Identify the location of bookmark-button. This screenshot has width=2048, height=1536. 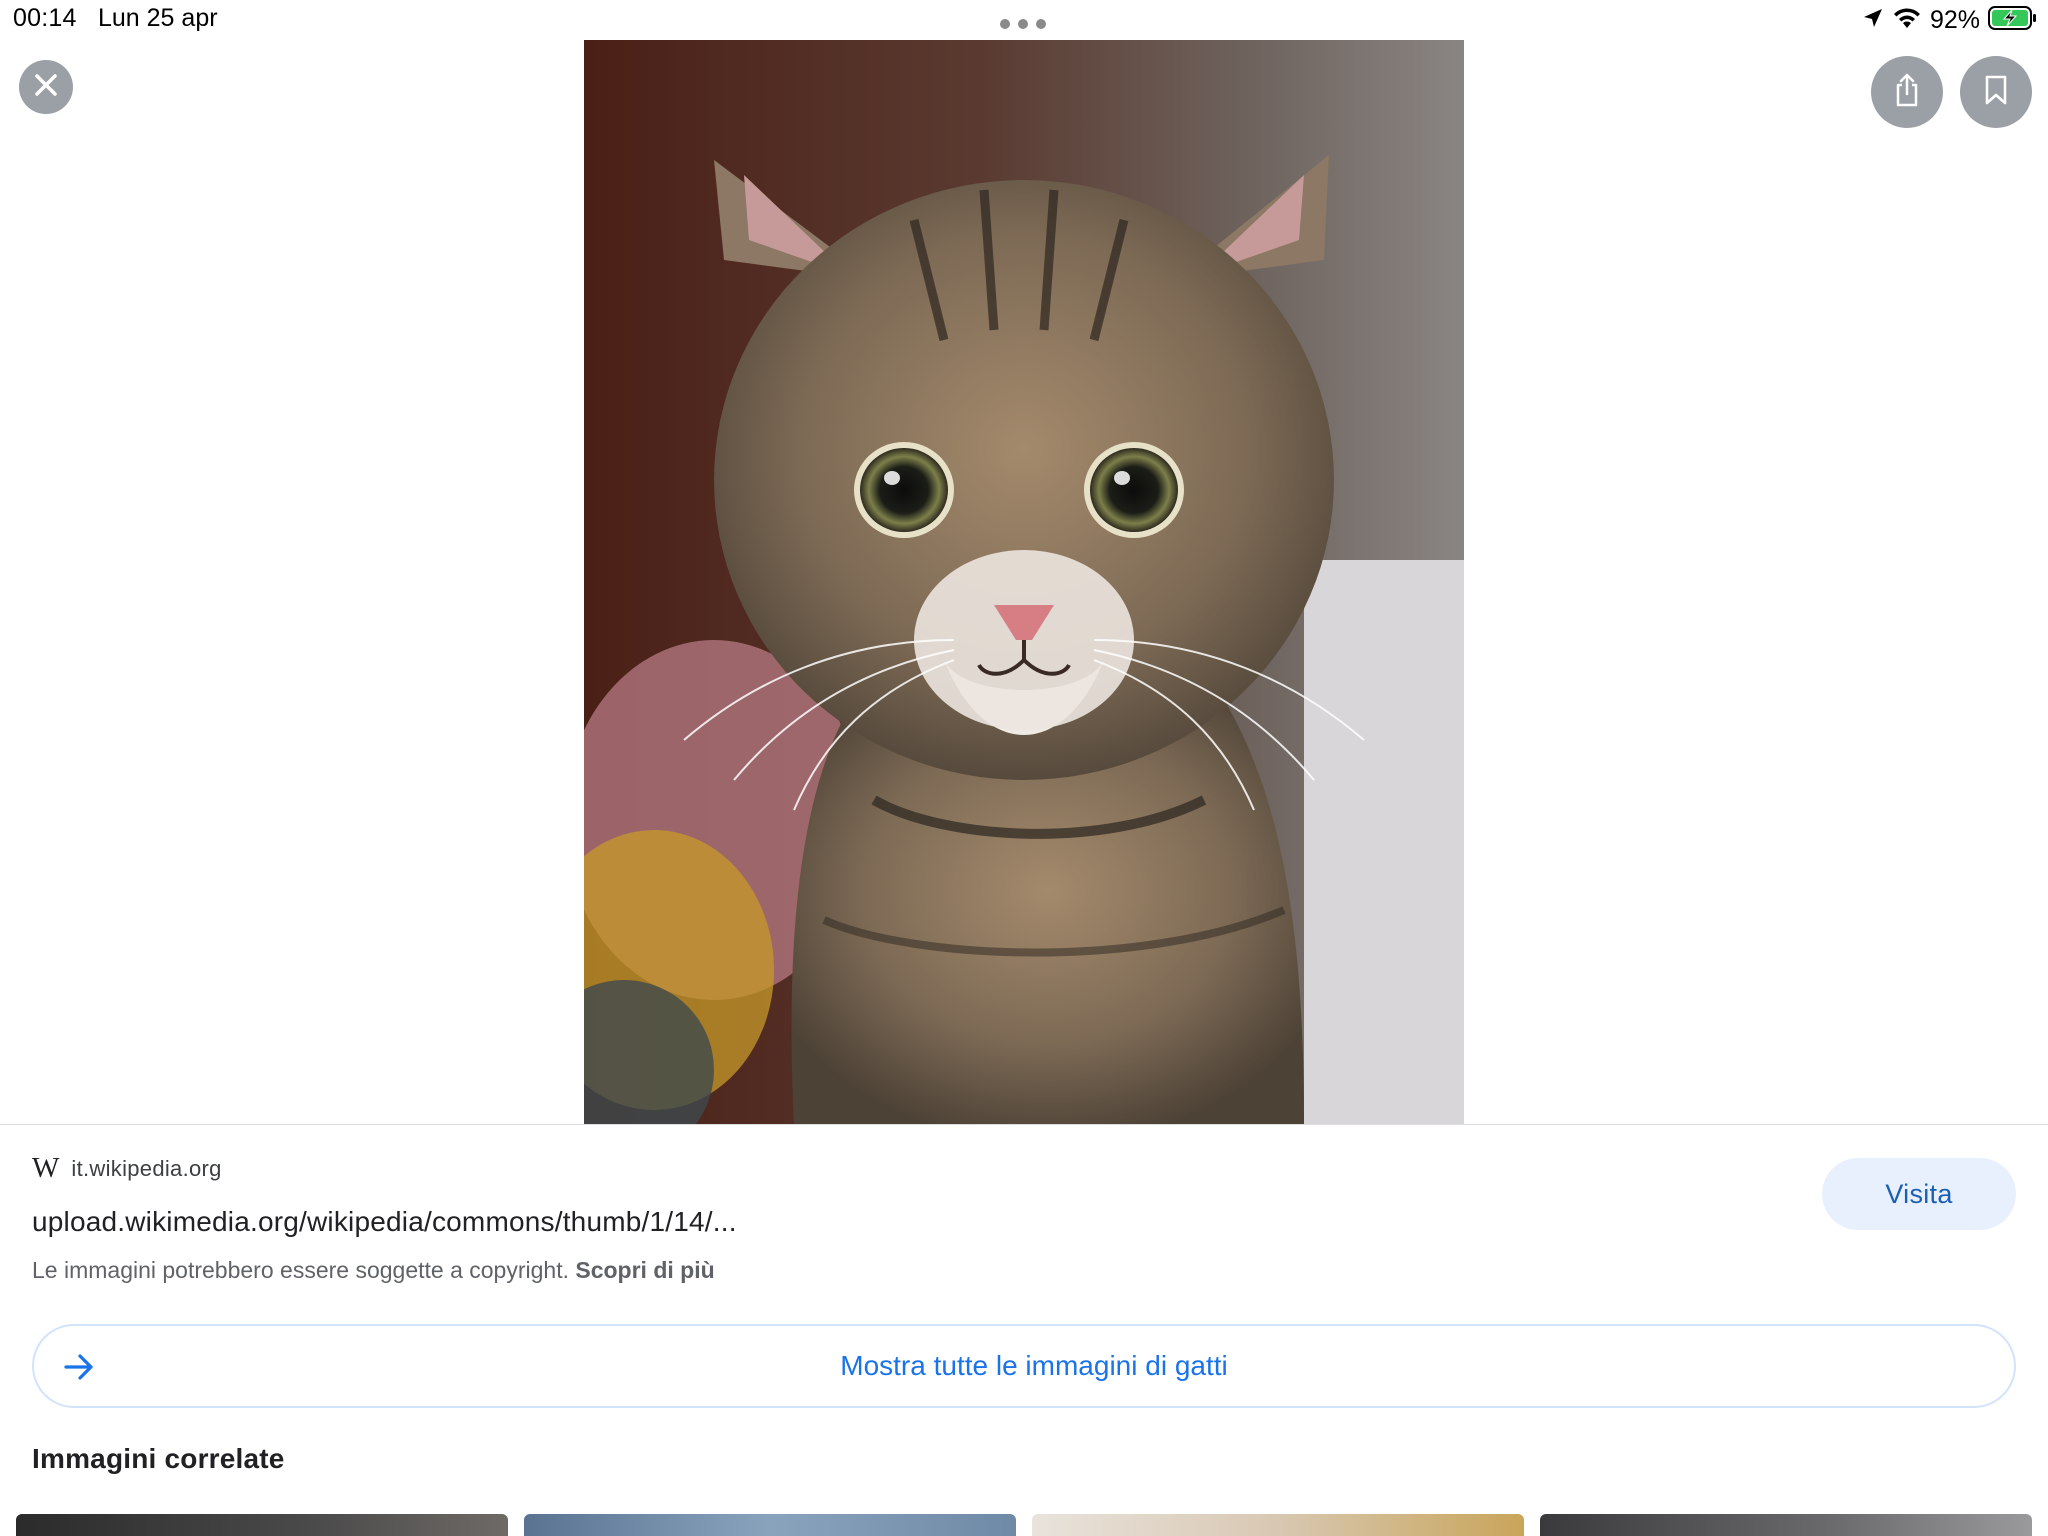
(1996, 92).